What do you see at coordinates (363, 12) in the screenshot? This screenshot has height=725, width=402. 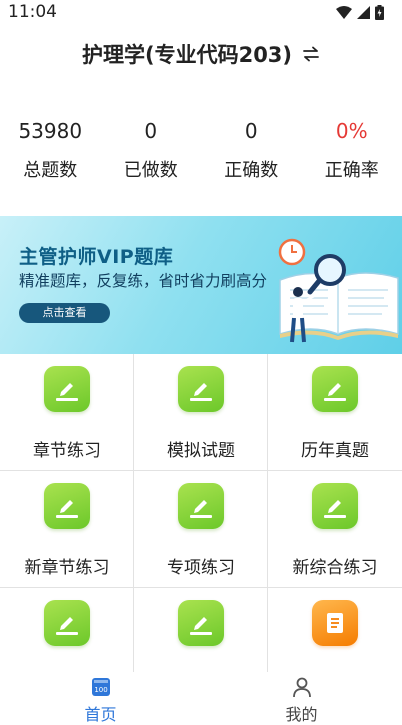 I see `signal-icon` at bounding box center [363, 12].